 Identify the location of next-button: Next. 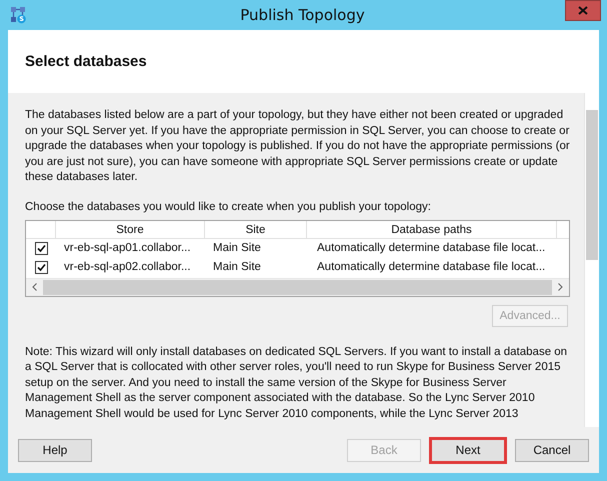
(468, 450).